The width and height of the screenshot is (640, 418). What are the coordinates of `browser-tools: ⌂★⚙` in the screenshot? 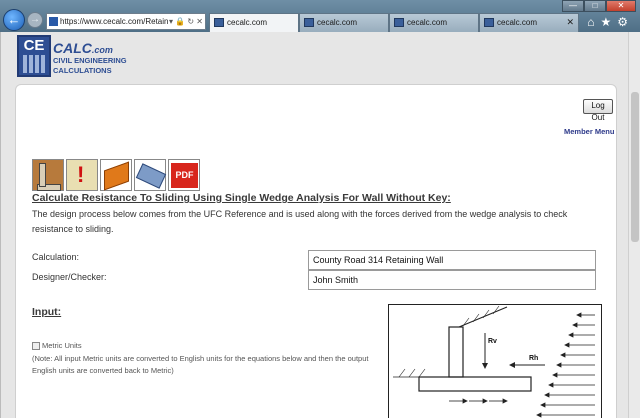 It's located at (610, 22).